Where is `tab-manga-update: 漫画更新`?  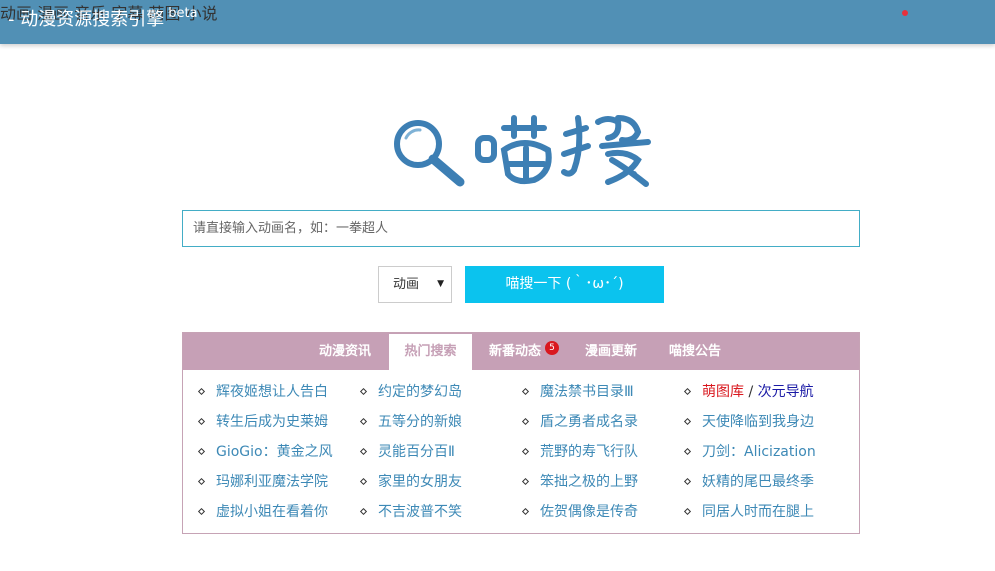
tab-manga-update: 漫画更新 is located at coordinates (611, 351).